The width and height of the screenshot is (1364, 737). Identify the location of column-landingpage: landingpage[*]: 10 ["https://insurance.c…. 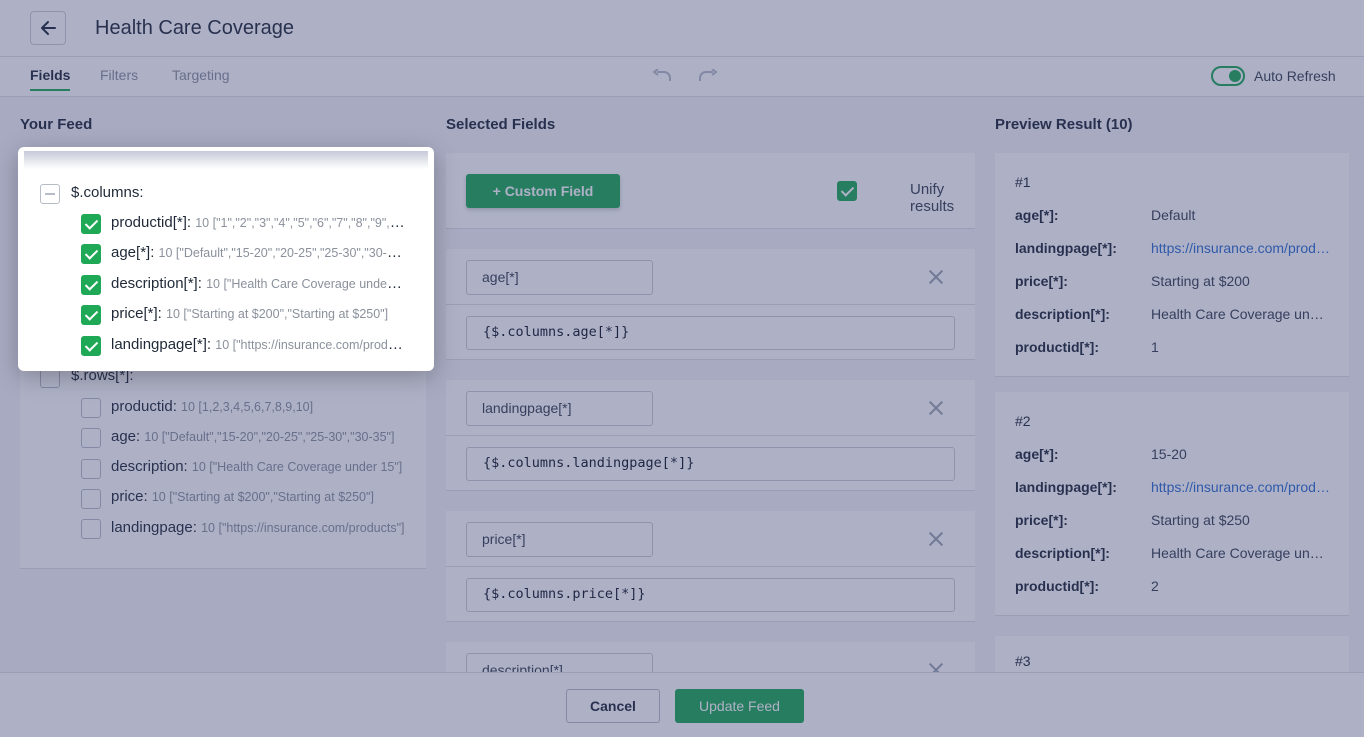
(258, 344).